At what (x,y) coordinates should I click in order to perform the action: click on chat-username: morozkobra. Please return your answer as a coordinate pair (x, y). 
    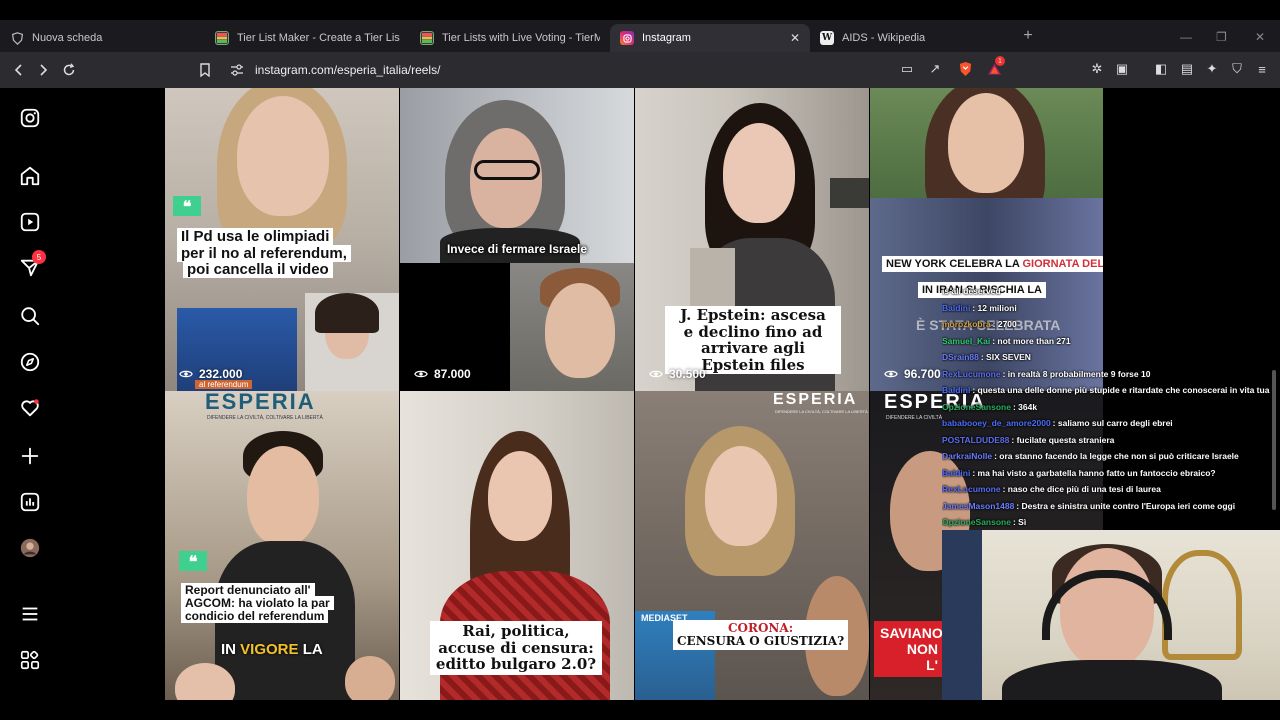
    Looking at the image, I should click on (966, 324).